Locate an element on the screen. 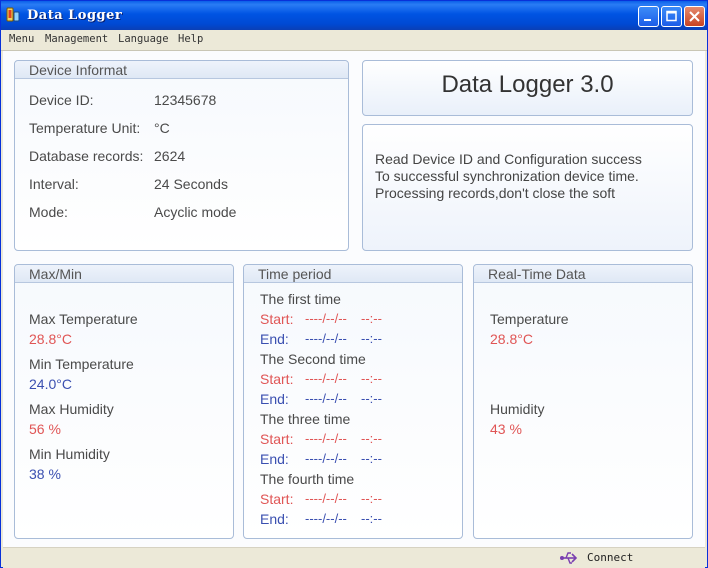  device-id-value: 12345678 is located at coordinates (185, 100).